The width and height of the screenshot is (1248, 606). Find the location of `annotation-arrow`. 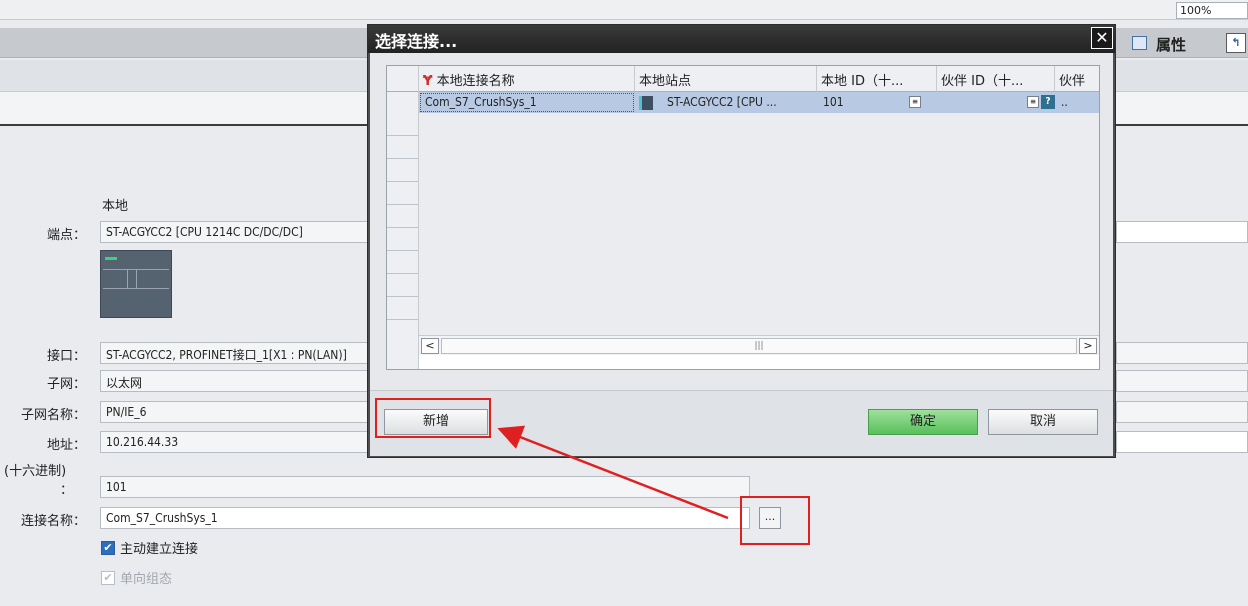

annotation-arrow is located at coordinates (613, 472).